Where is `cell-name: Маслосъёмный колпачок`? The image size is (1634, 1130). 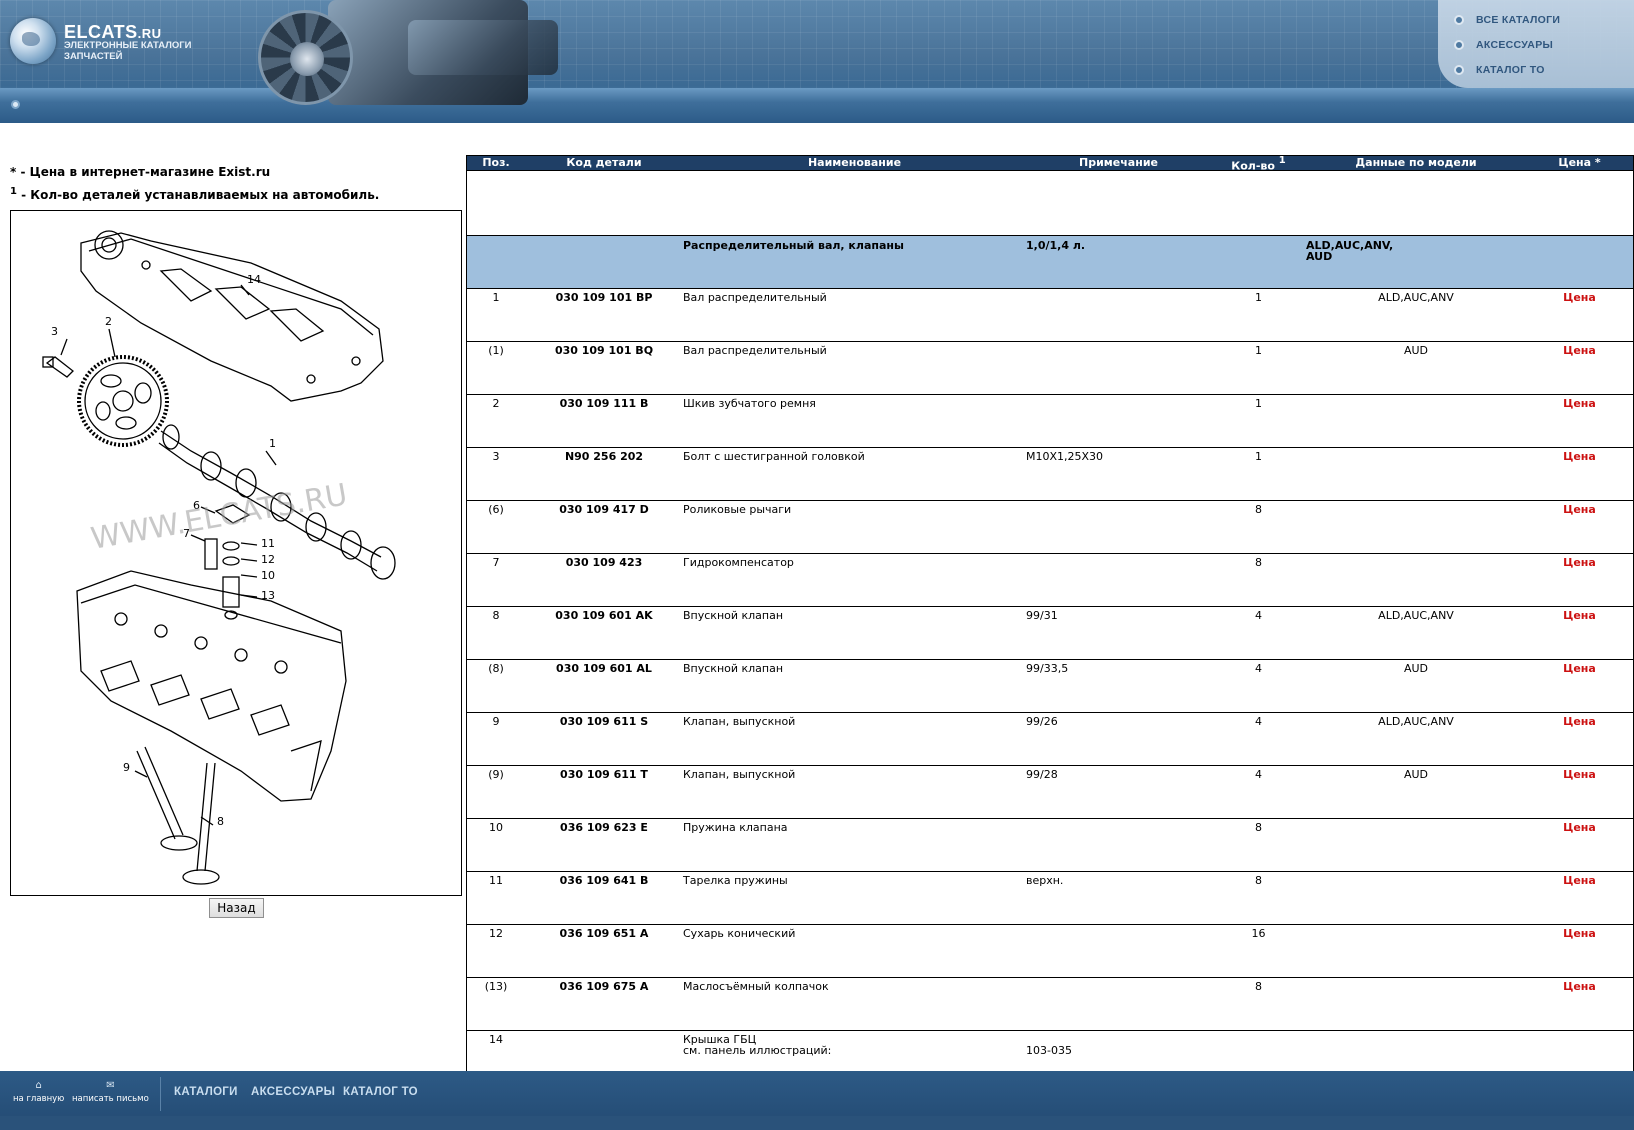 cell-name: Маслосъёмный колпачок is located at coordinates (756, 986).